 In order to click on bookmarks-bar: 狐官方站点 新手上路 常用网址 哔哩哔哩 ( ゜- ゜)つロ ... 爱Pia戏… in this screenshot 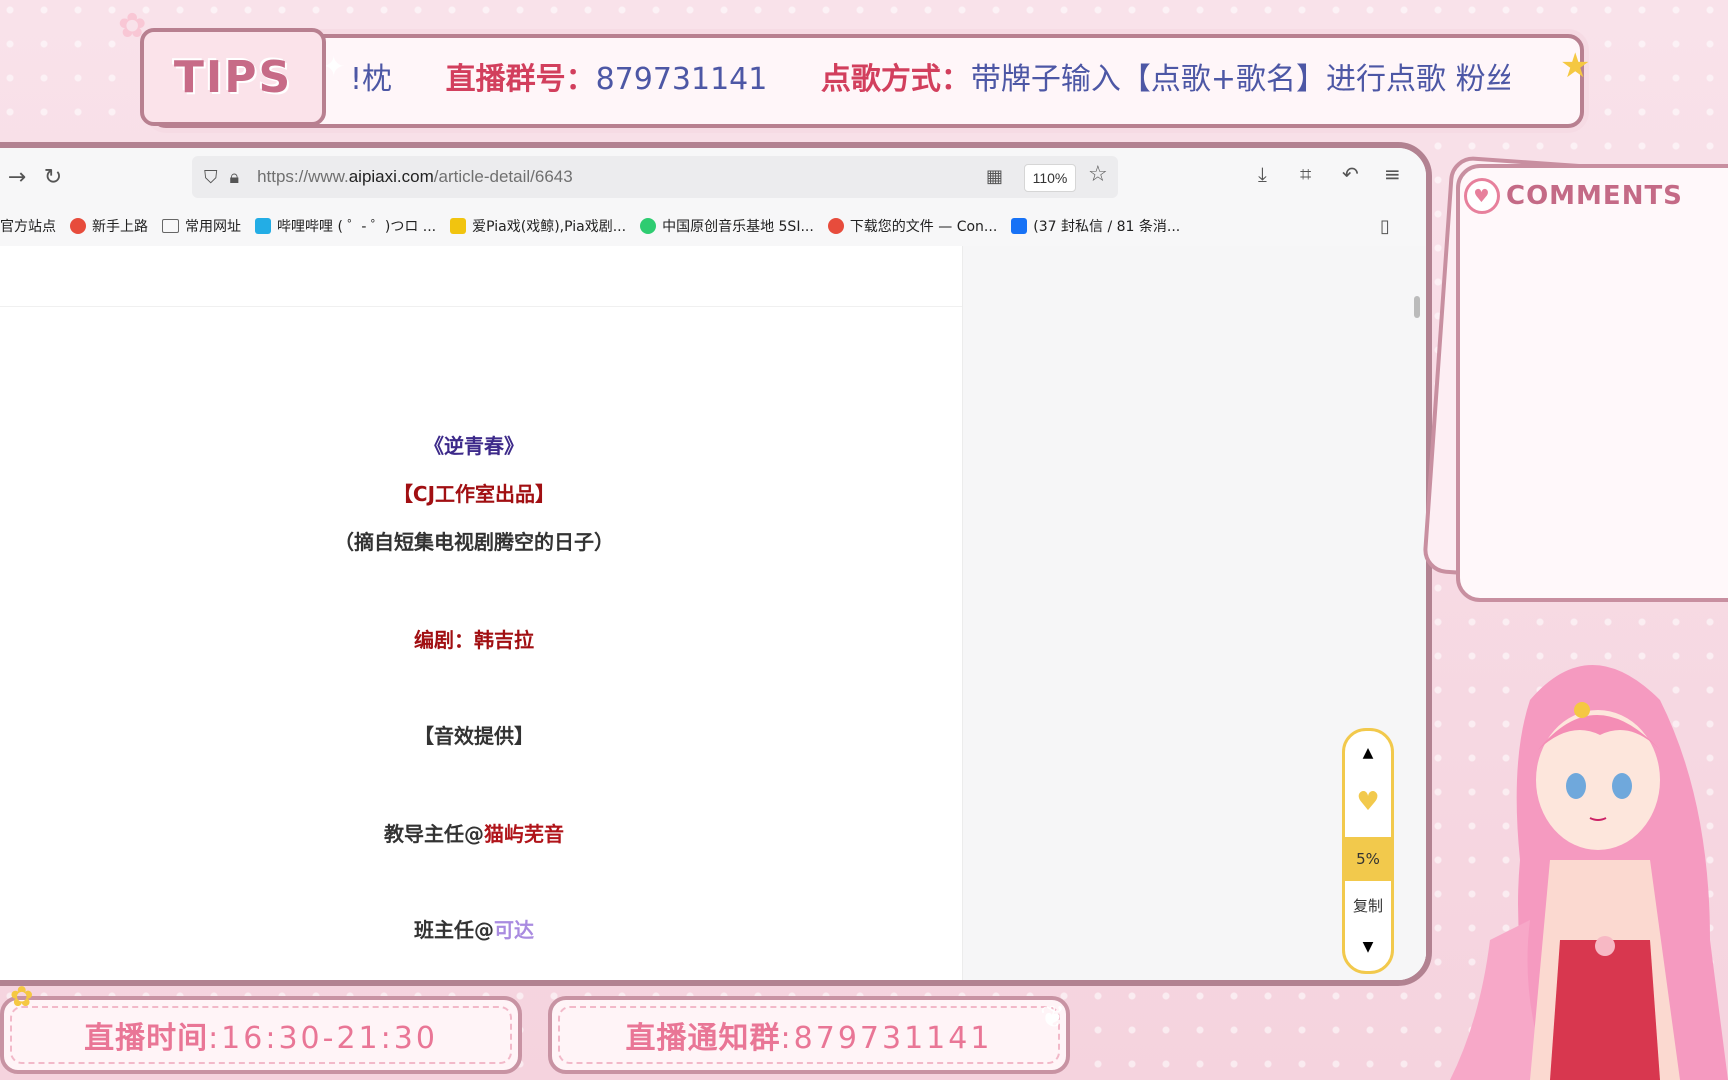, I will do `click(713, 226)`.